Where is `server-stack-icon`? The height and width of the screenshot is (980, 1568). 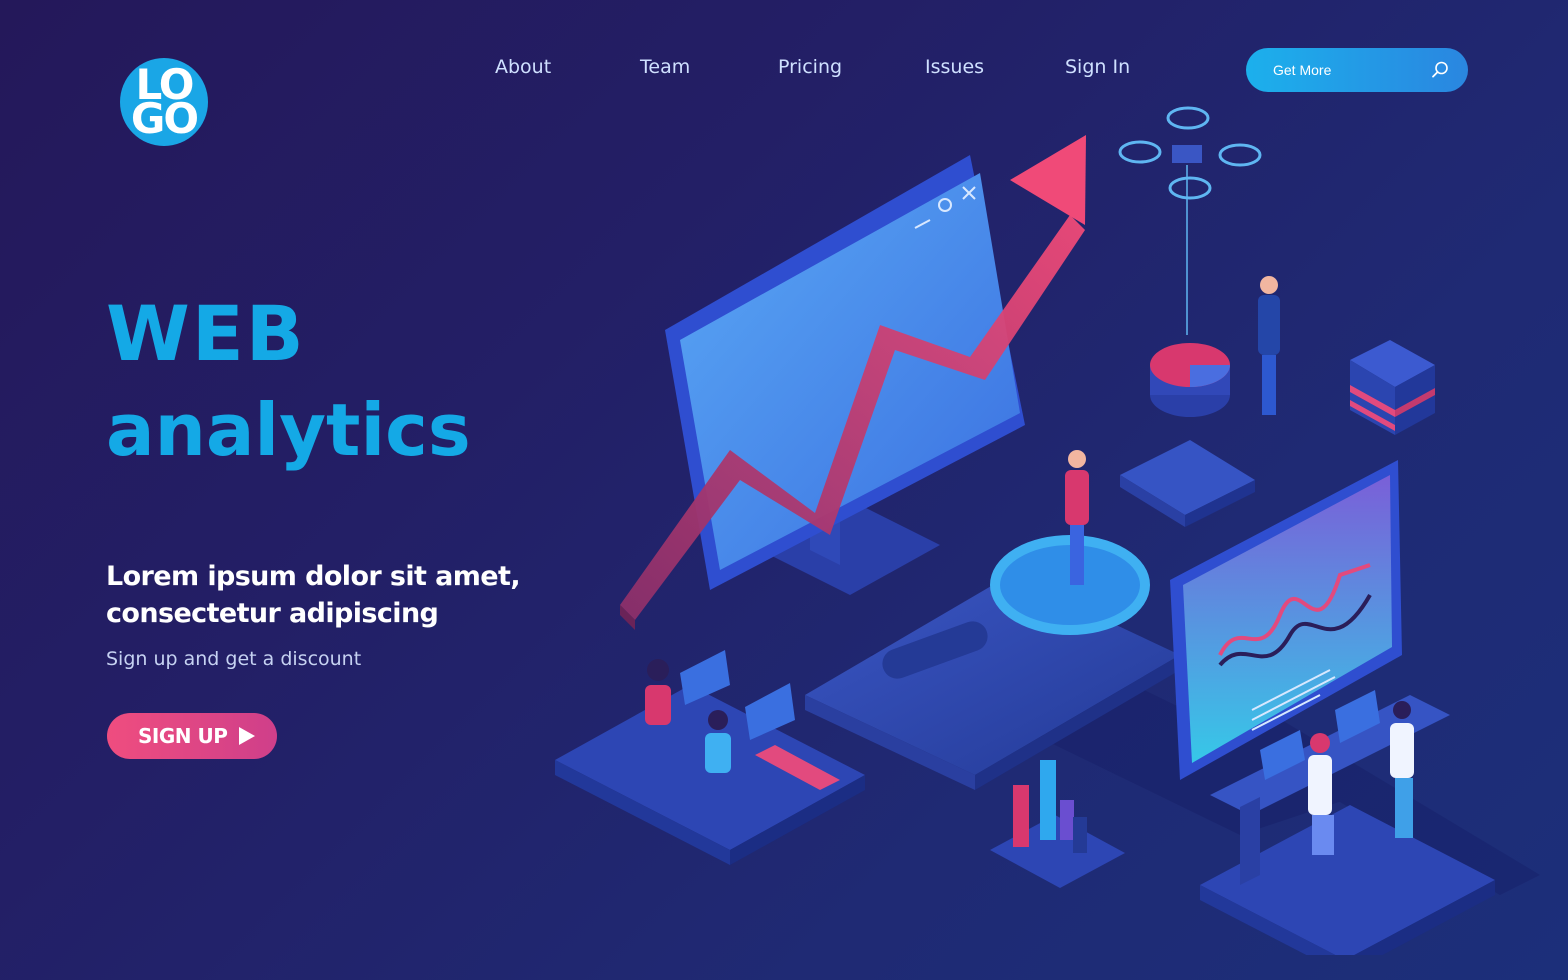 server-stack-icon is located at coordinates (1392, 387).